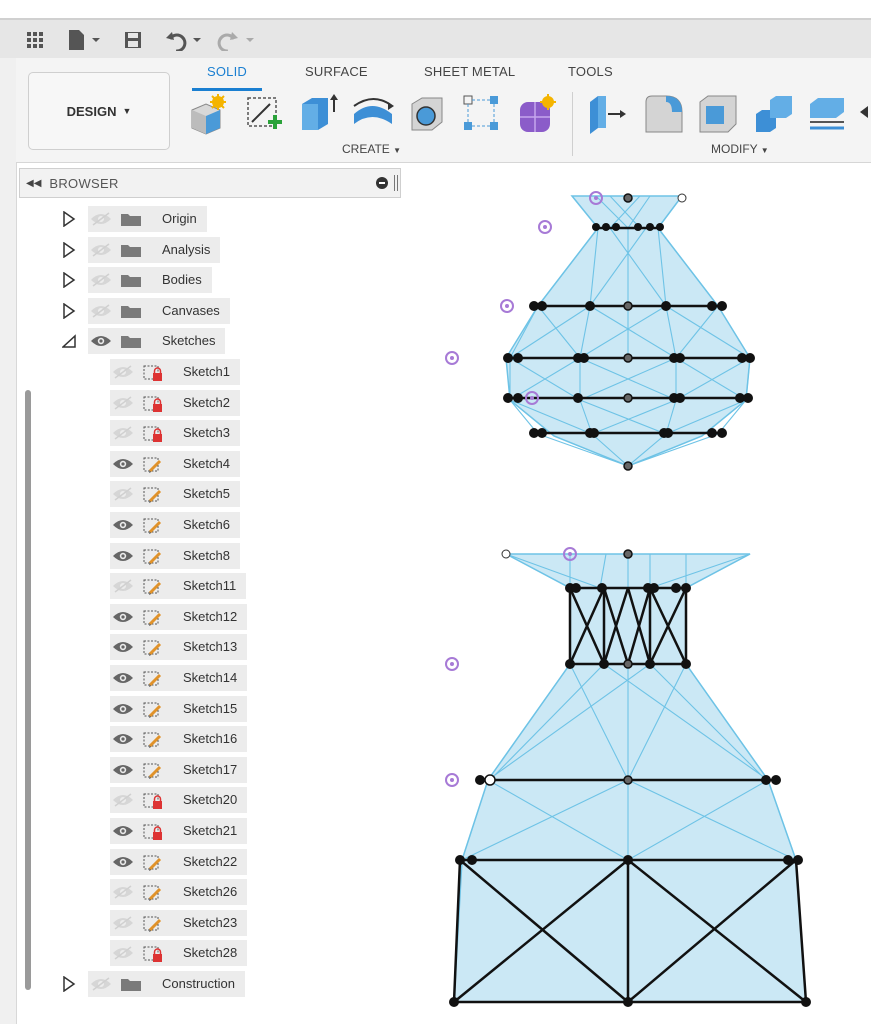  Describe the element at coordinates (469, 71) in the screenshot. I see `tab-sheet-metal: SHEET METAL` at that location.